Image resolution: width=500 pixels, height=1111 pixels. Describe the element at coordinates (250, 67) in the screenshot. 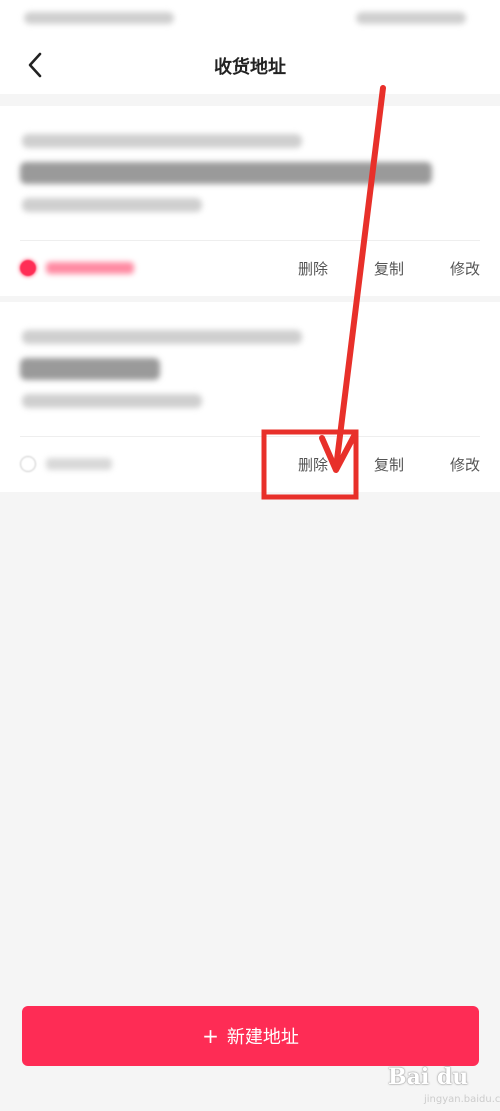

I see `page-title: 收货地址` at that location.